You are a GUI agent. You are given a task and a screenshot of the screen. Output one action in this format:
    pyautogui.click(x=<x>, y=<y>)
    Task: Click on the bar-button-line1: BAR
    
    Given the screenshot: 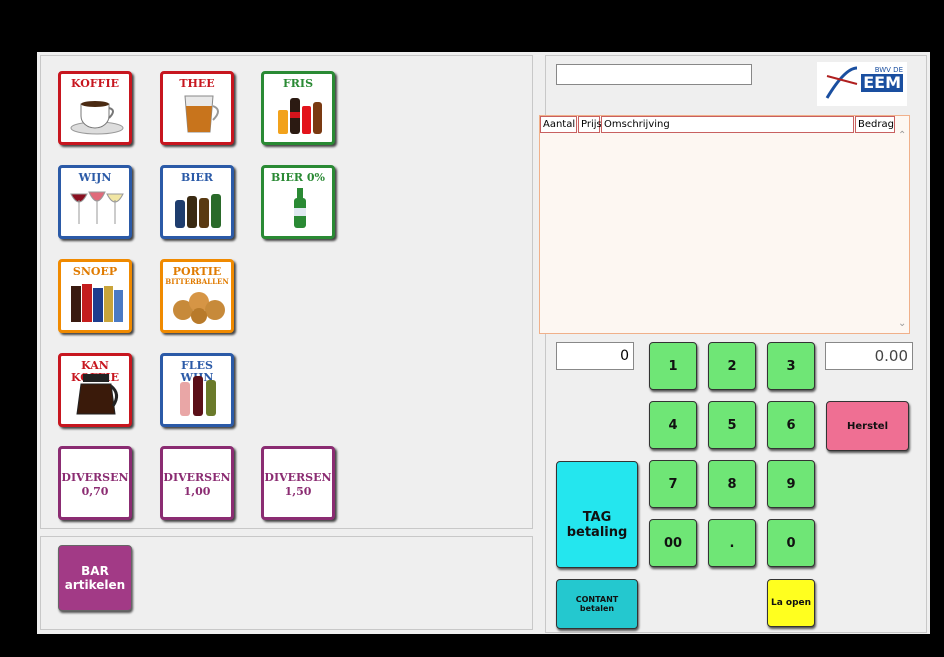 What is the action you would take?
    pyautogui.click(x=95, y=571)
    